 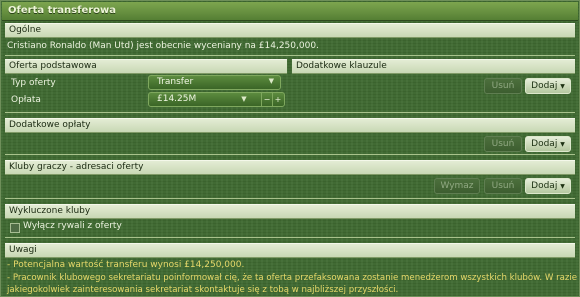 I want to click on section-basic-offer-title: Oferta podstawowa, so click(x=53, y=66).